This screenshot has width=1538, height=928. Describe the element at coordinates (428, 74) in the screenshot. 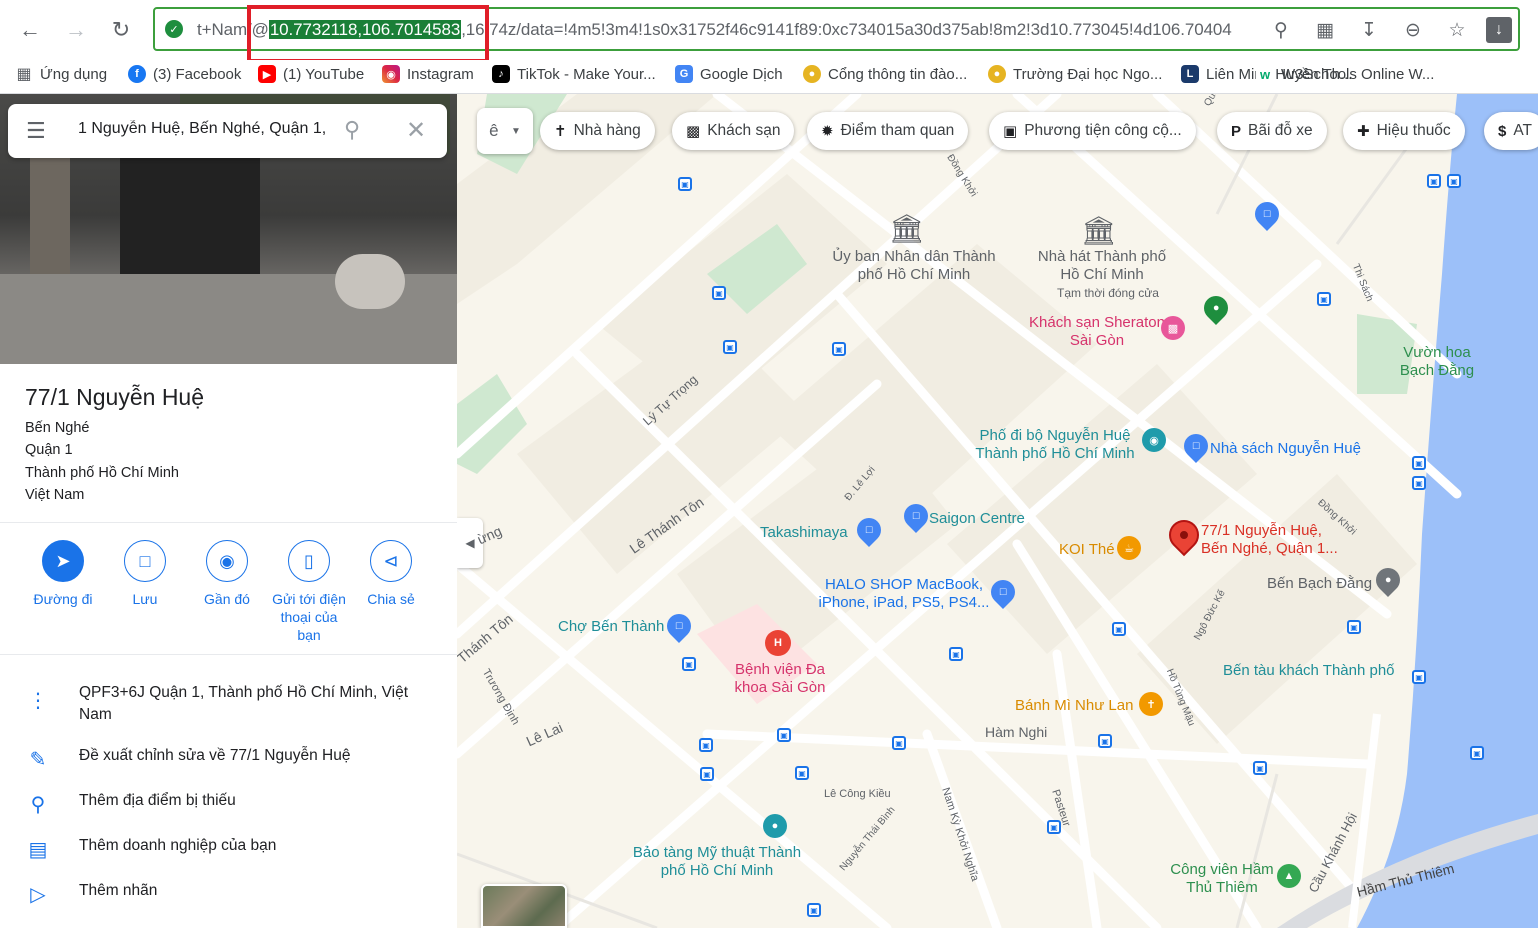

I see `bookmark-instagram: ◉ Instagram` at that location.